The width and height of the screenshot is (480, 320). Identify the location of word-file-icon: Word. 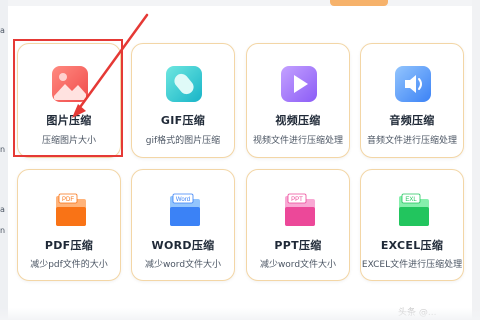
(185, 209).